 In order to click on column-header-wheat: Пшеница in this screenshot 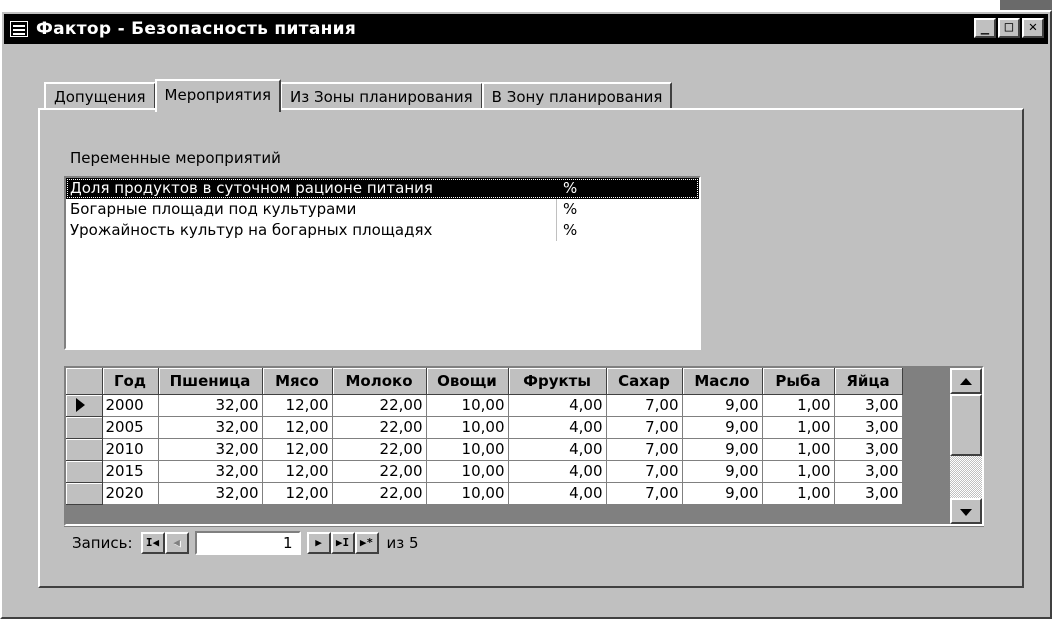, I will do `click(210, 381)`.